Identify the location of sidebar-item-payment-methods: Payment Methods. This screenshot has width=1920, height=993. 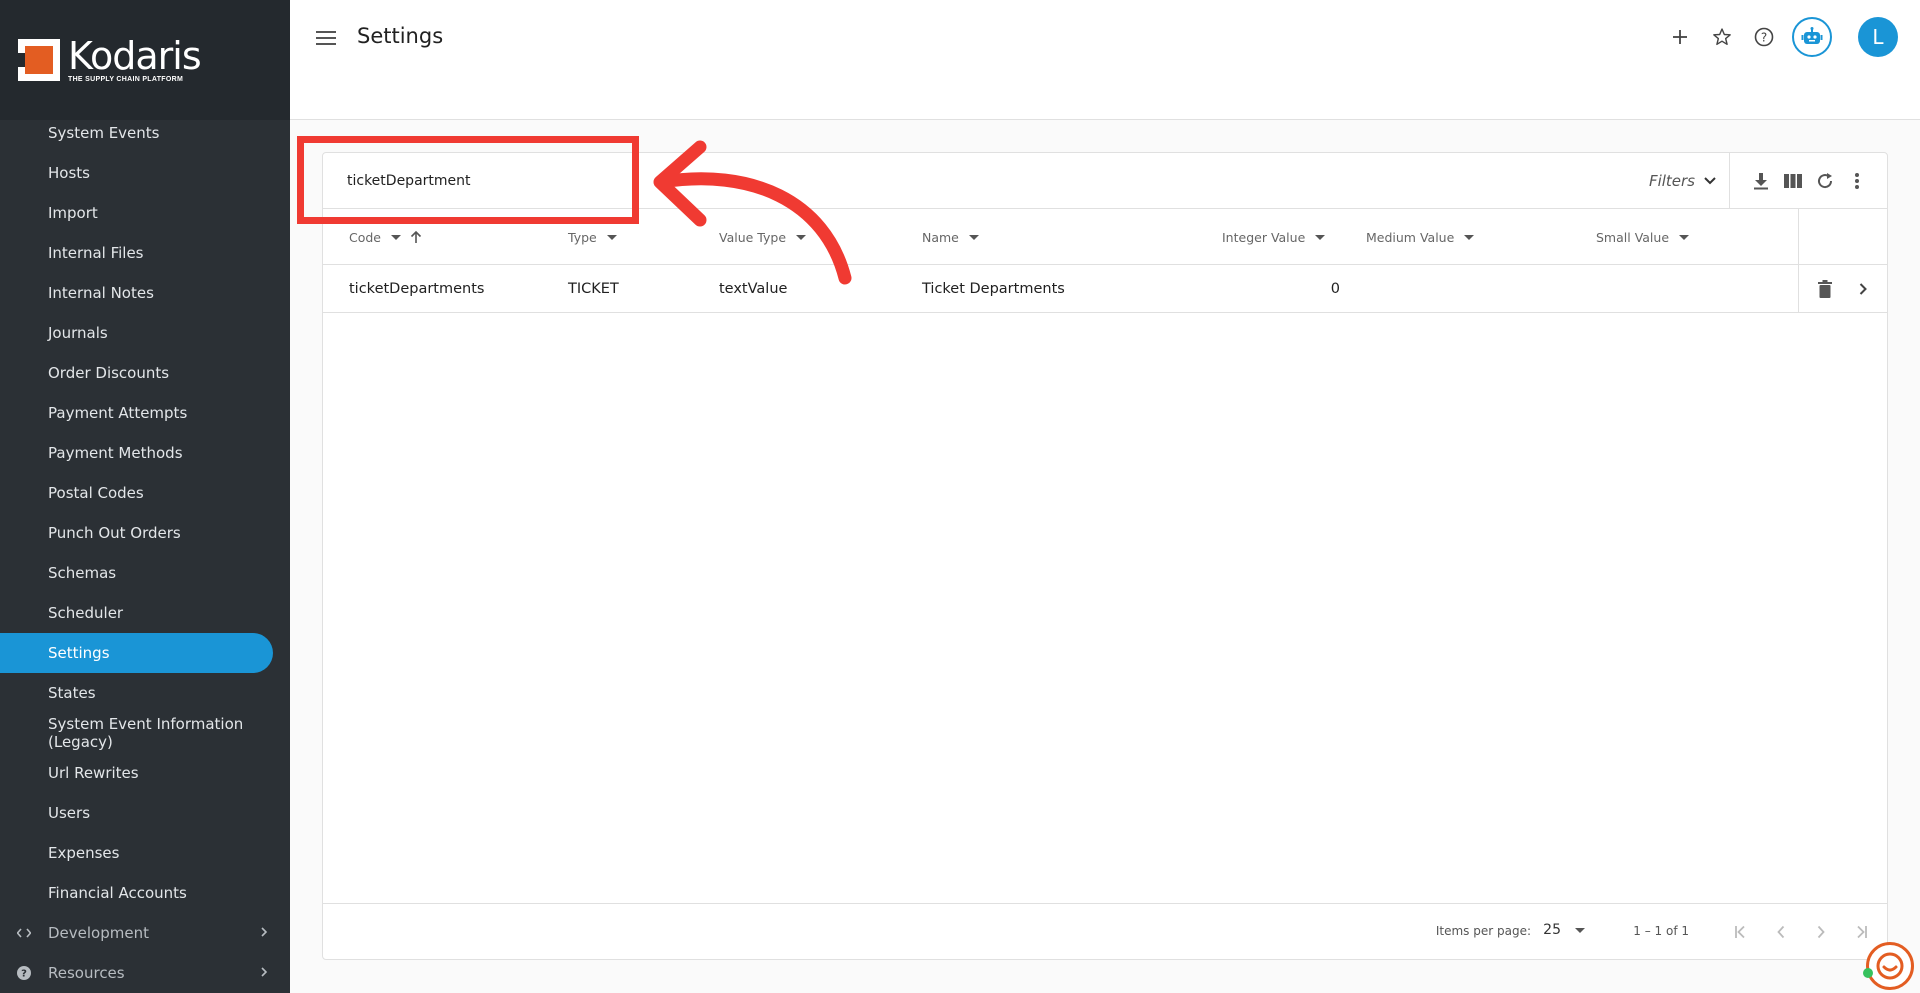
(145, 453).